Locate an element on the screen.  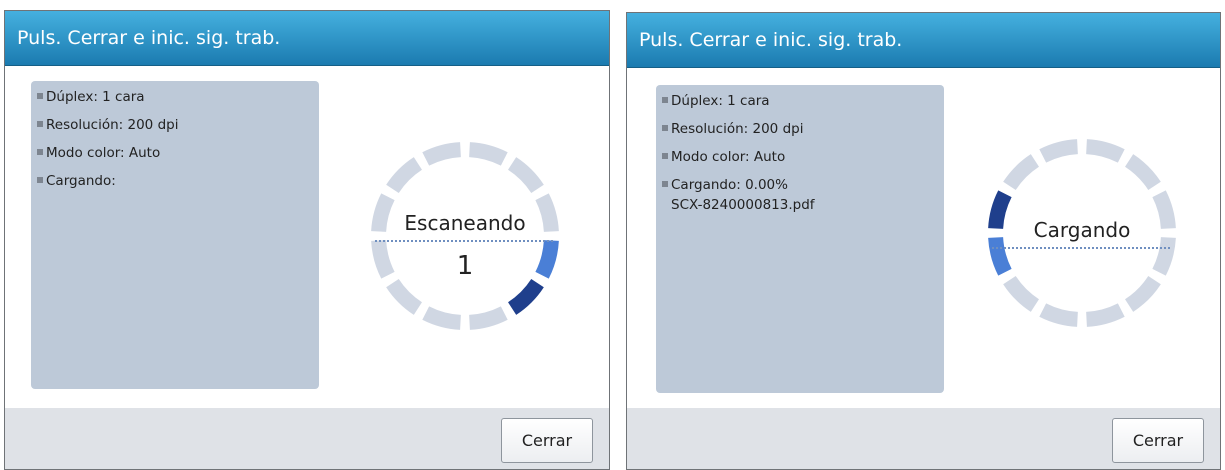
loading-info: Cargando: 0.00% SCX-8240000813.pdf is located at coordinates (803, 195).